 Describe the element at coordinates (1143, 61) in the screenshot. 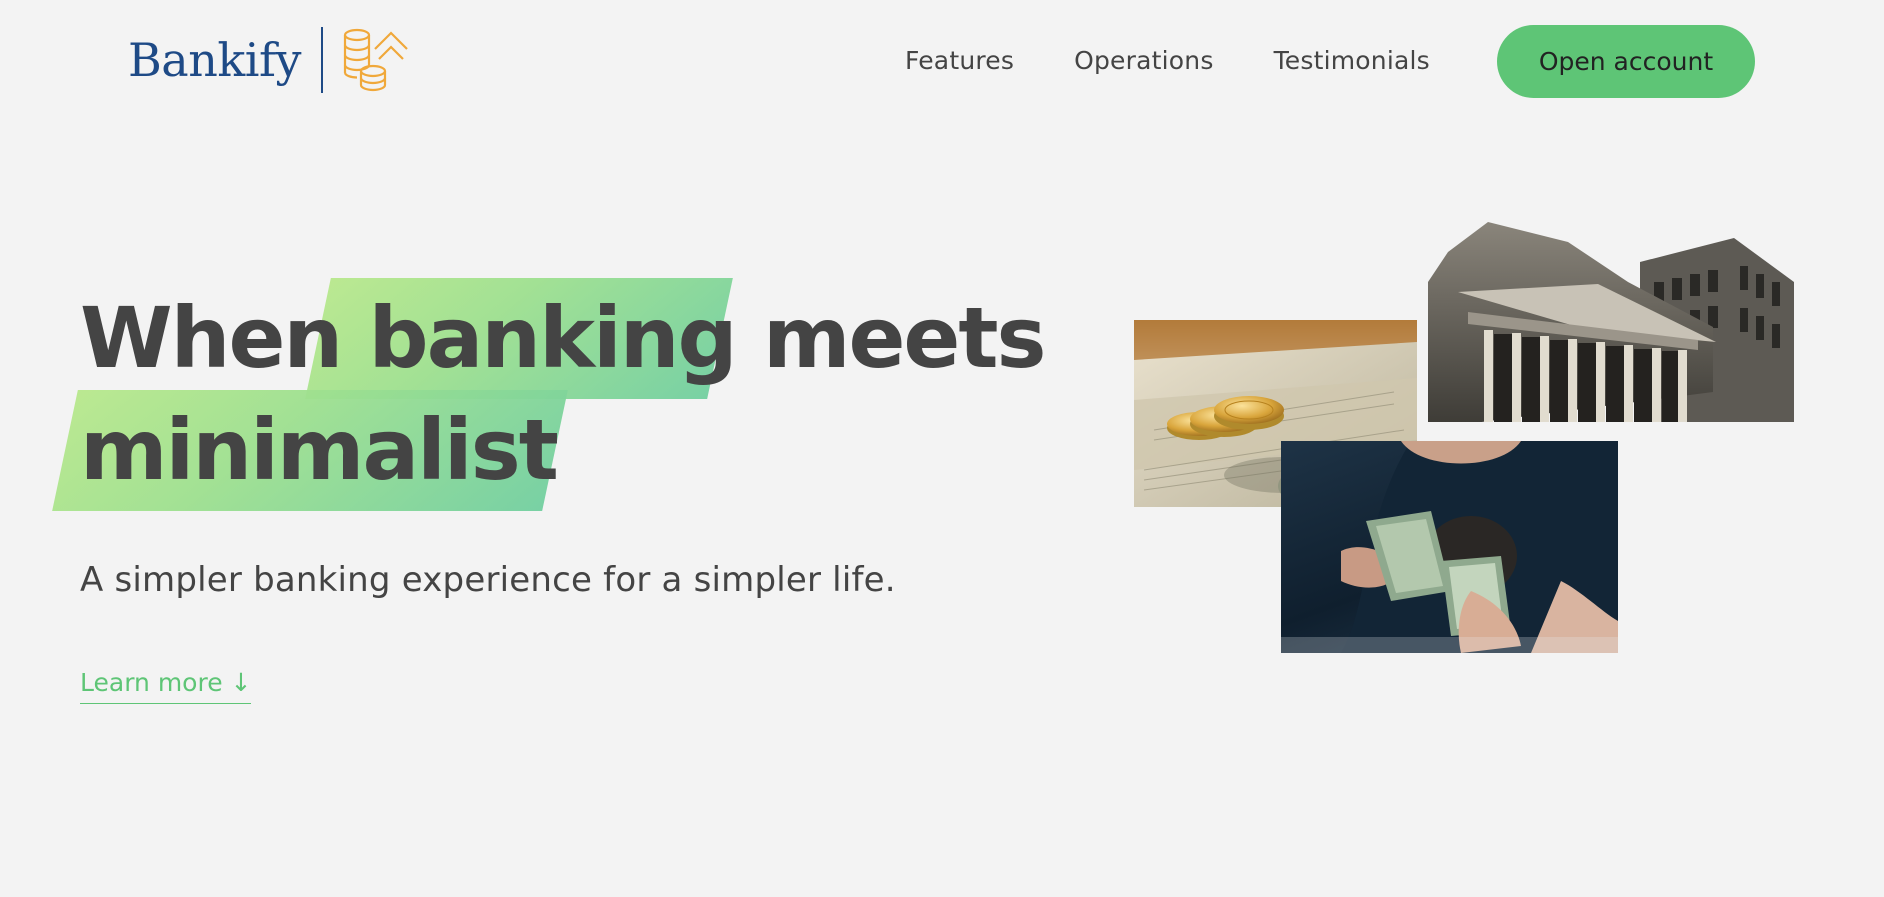

I see `nav-link-operations: Operations` at that location.